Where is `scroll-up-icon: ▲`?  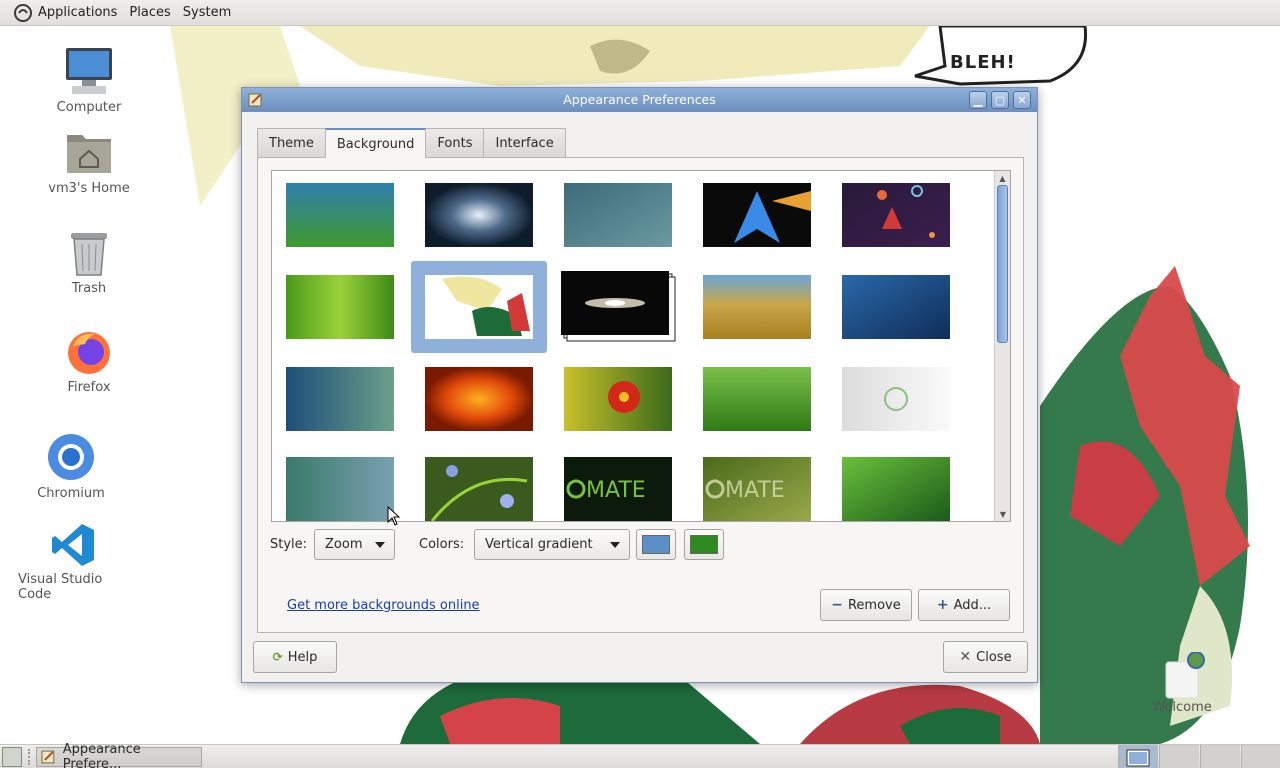
scroll-up-icon: ▲ is located at coordinates (1002, 178).